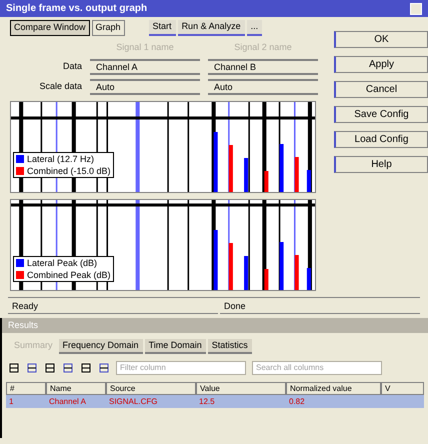 The image size is (428, 444). Describe the element at coordinates (113, 307) in the screenshot. I see `status-text: Ready` at that location.